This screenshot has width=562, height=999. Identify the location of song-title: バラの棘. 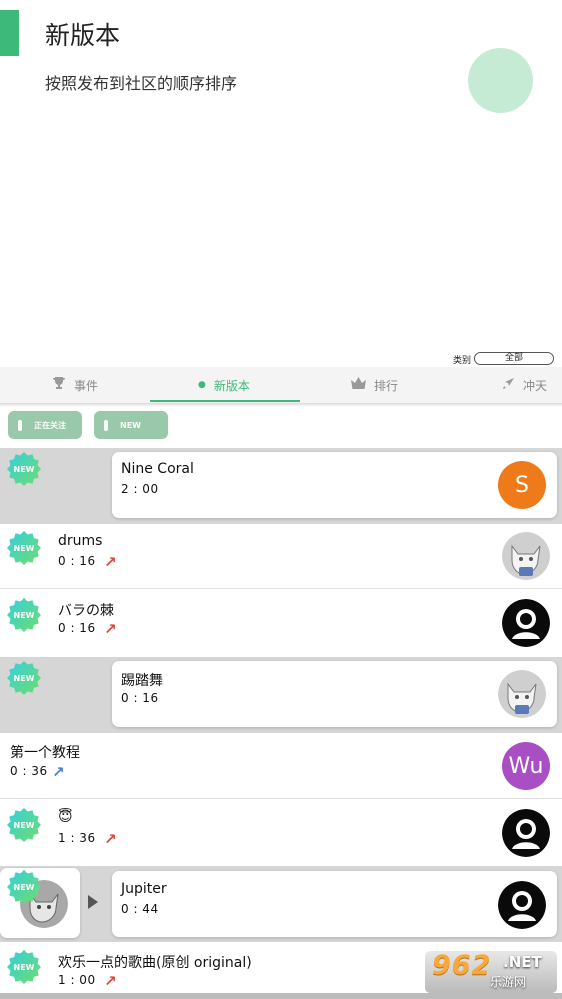
(86, 611).